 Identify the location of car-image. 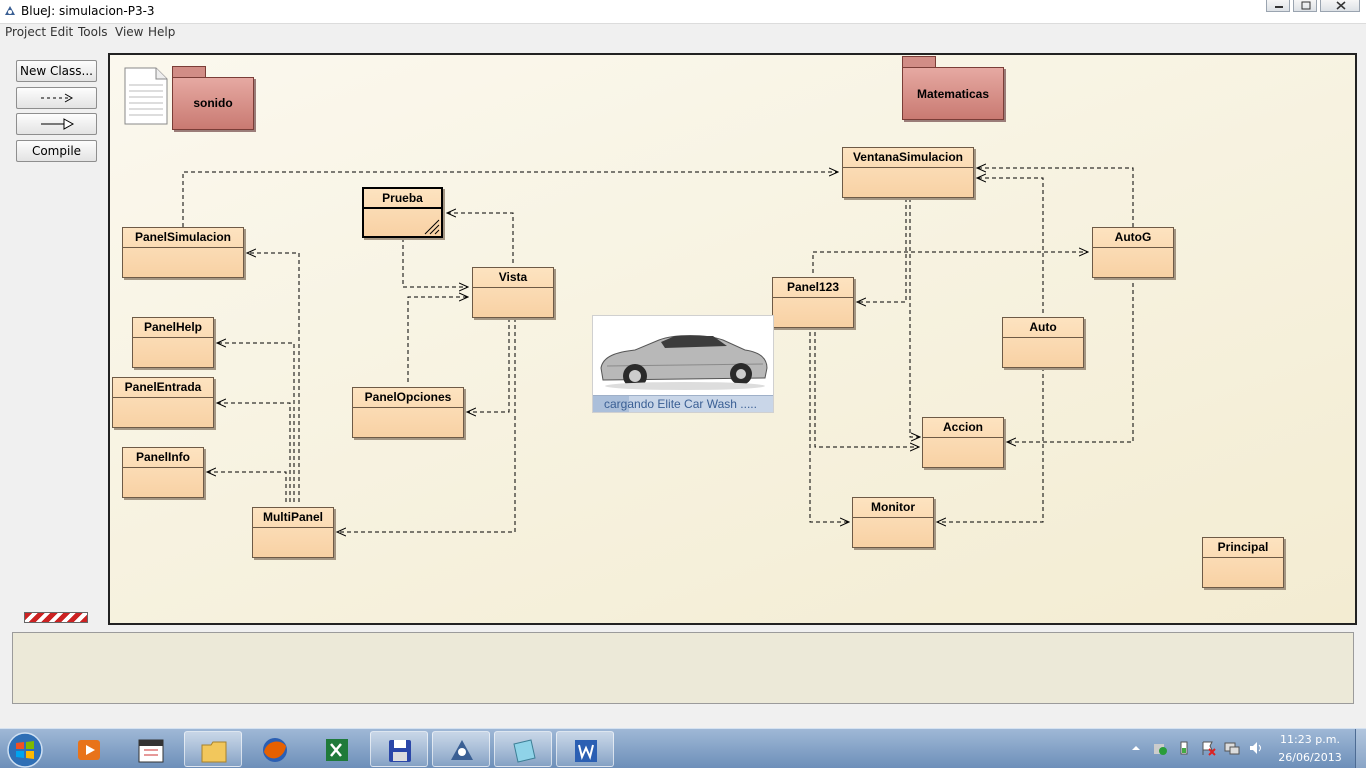
(684, 362).